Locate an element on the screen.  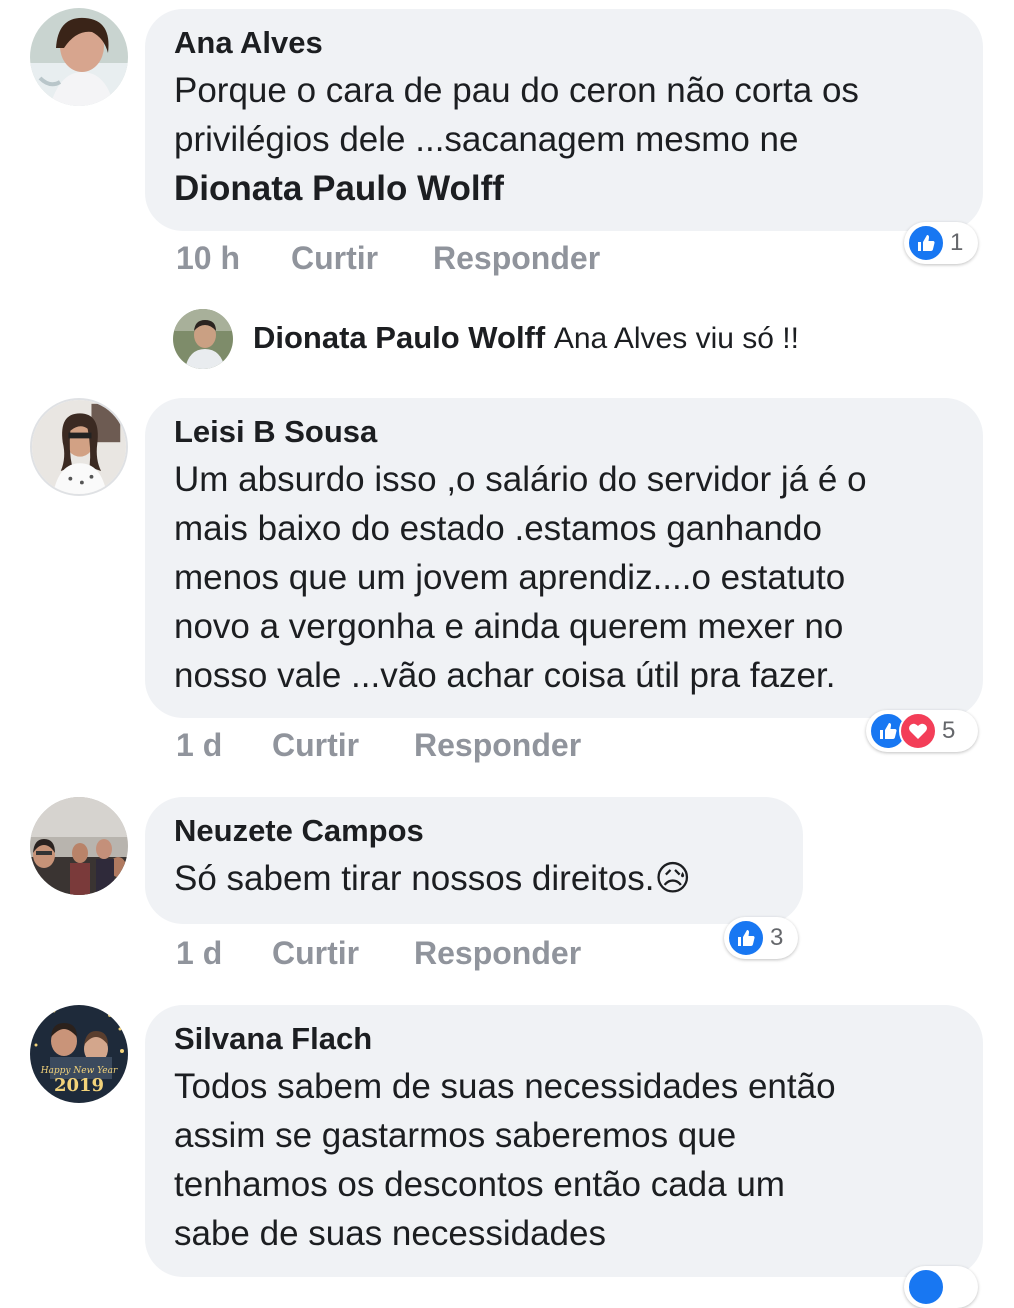
reply-comment: Dionata Paulo Wolff Ana Alves viu só !! is located at coordinates (526, 338).